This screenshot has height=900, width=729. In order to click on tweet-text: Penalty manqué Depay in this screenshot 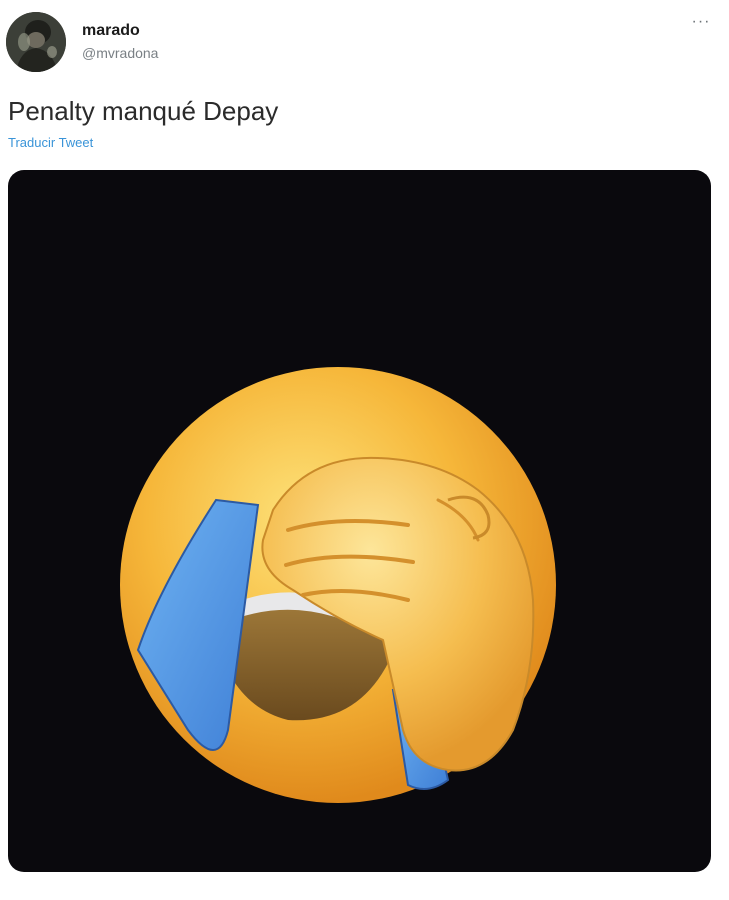, I will do `click(143, 111)`.